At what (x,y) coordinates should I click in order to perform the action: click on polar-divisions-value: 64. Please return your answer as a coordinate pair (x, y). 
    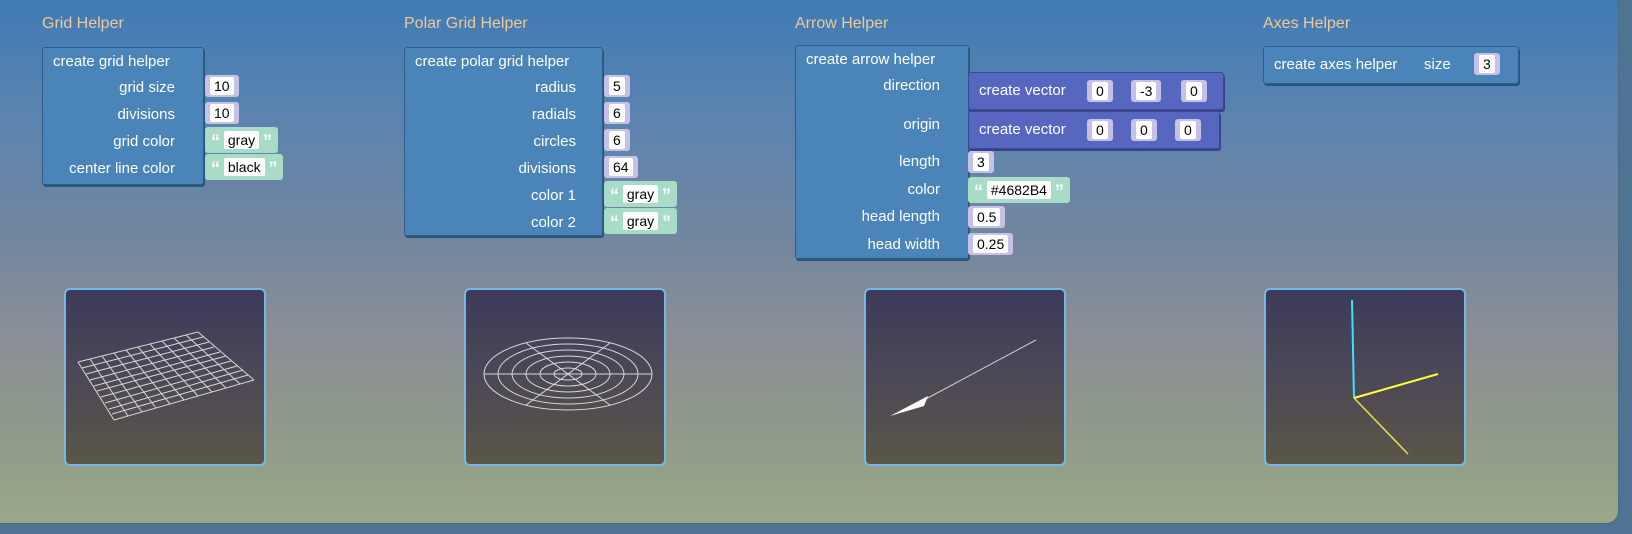
    Looking at the image, I should click on (621, 167).